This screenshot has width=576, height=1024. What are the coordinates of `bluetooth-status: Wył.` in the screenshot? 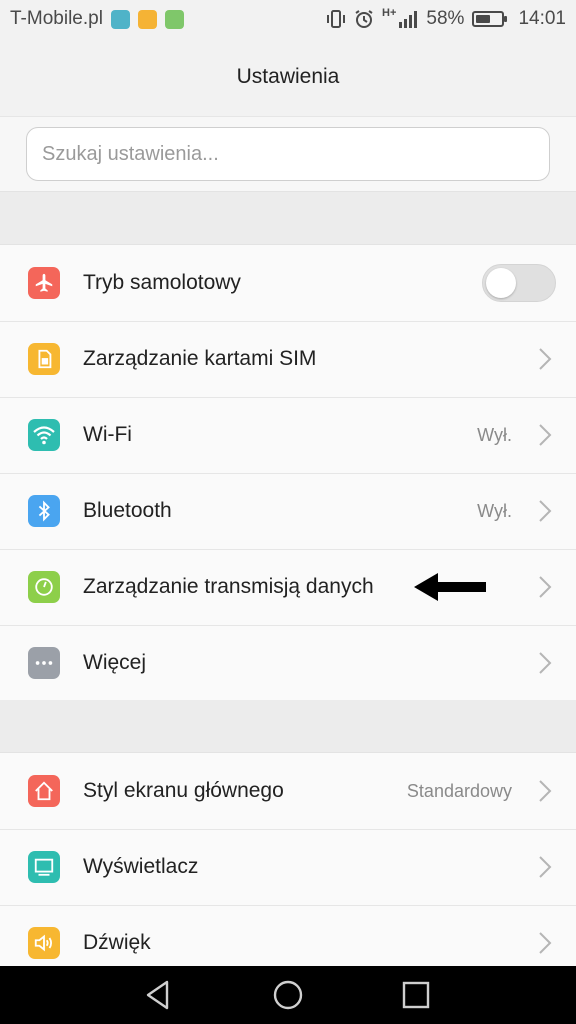 It's located at (494, 510).